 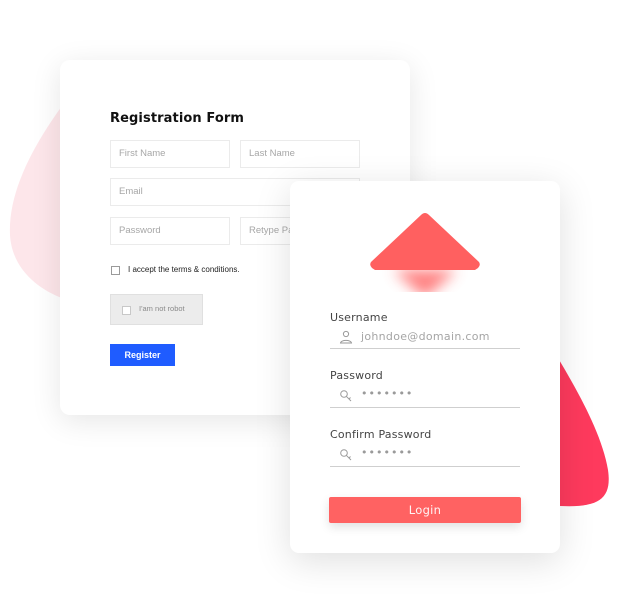 I want to click on terms-label: I accept the terms & conditions., so click(x=184, y=269).